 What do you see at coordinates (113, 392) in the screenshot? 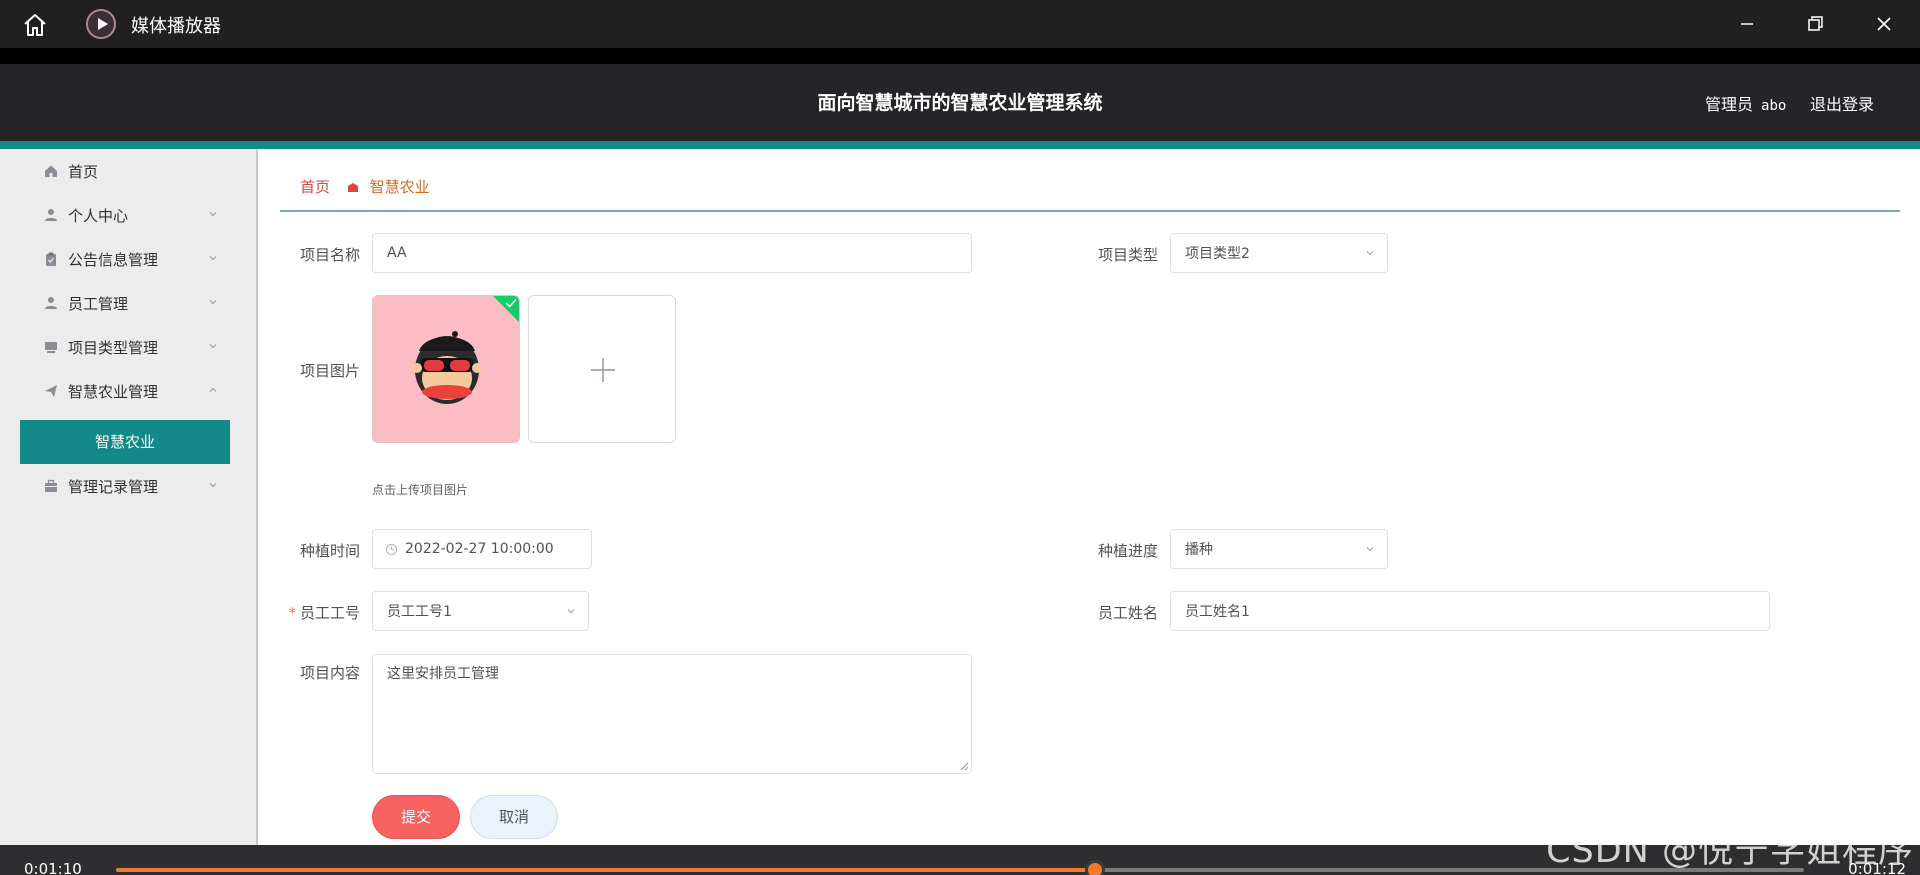
I see `sidebar-item-label: 智慧农业管理` at bounding box center [113, 392].